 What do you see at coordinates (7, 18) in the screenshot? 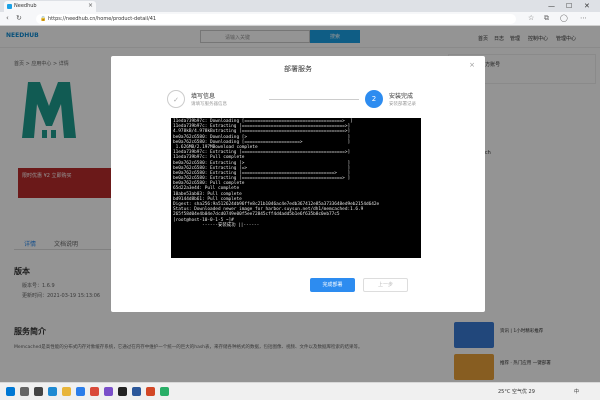
I see `back-icon: ‹` at bounding box center [7, 18].